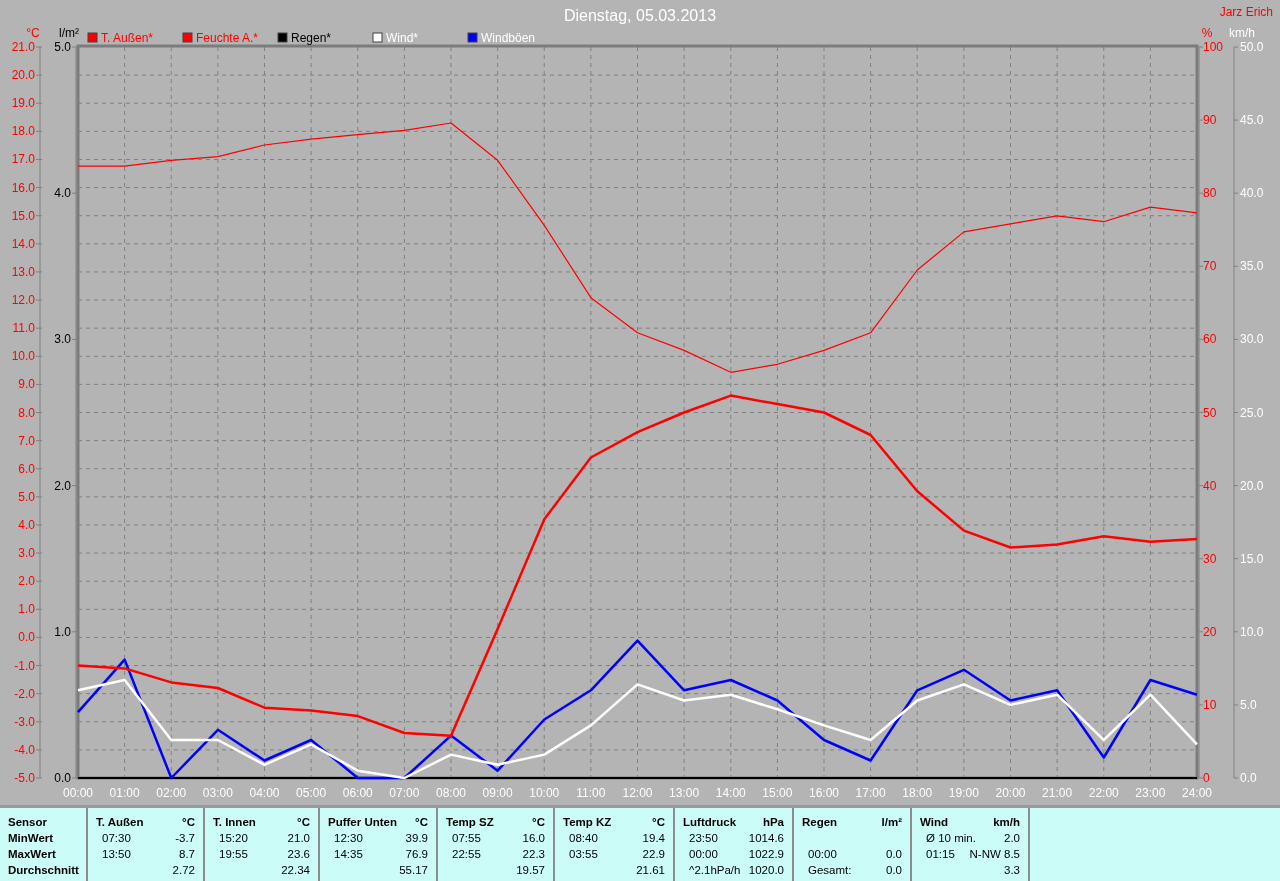 The width and height of the screenshot is (1280, 881). I want to click on row-label: MaxWert, so click(32, 854).